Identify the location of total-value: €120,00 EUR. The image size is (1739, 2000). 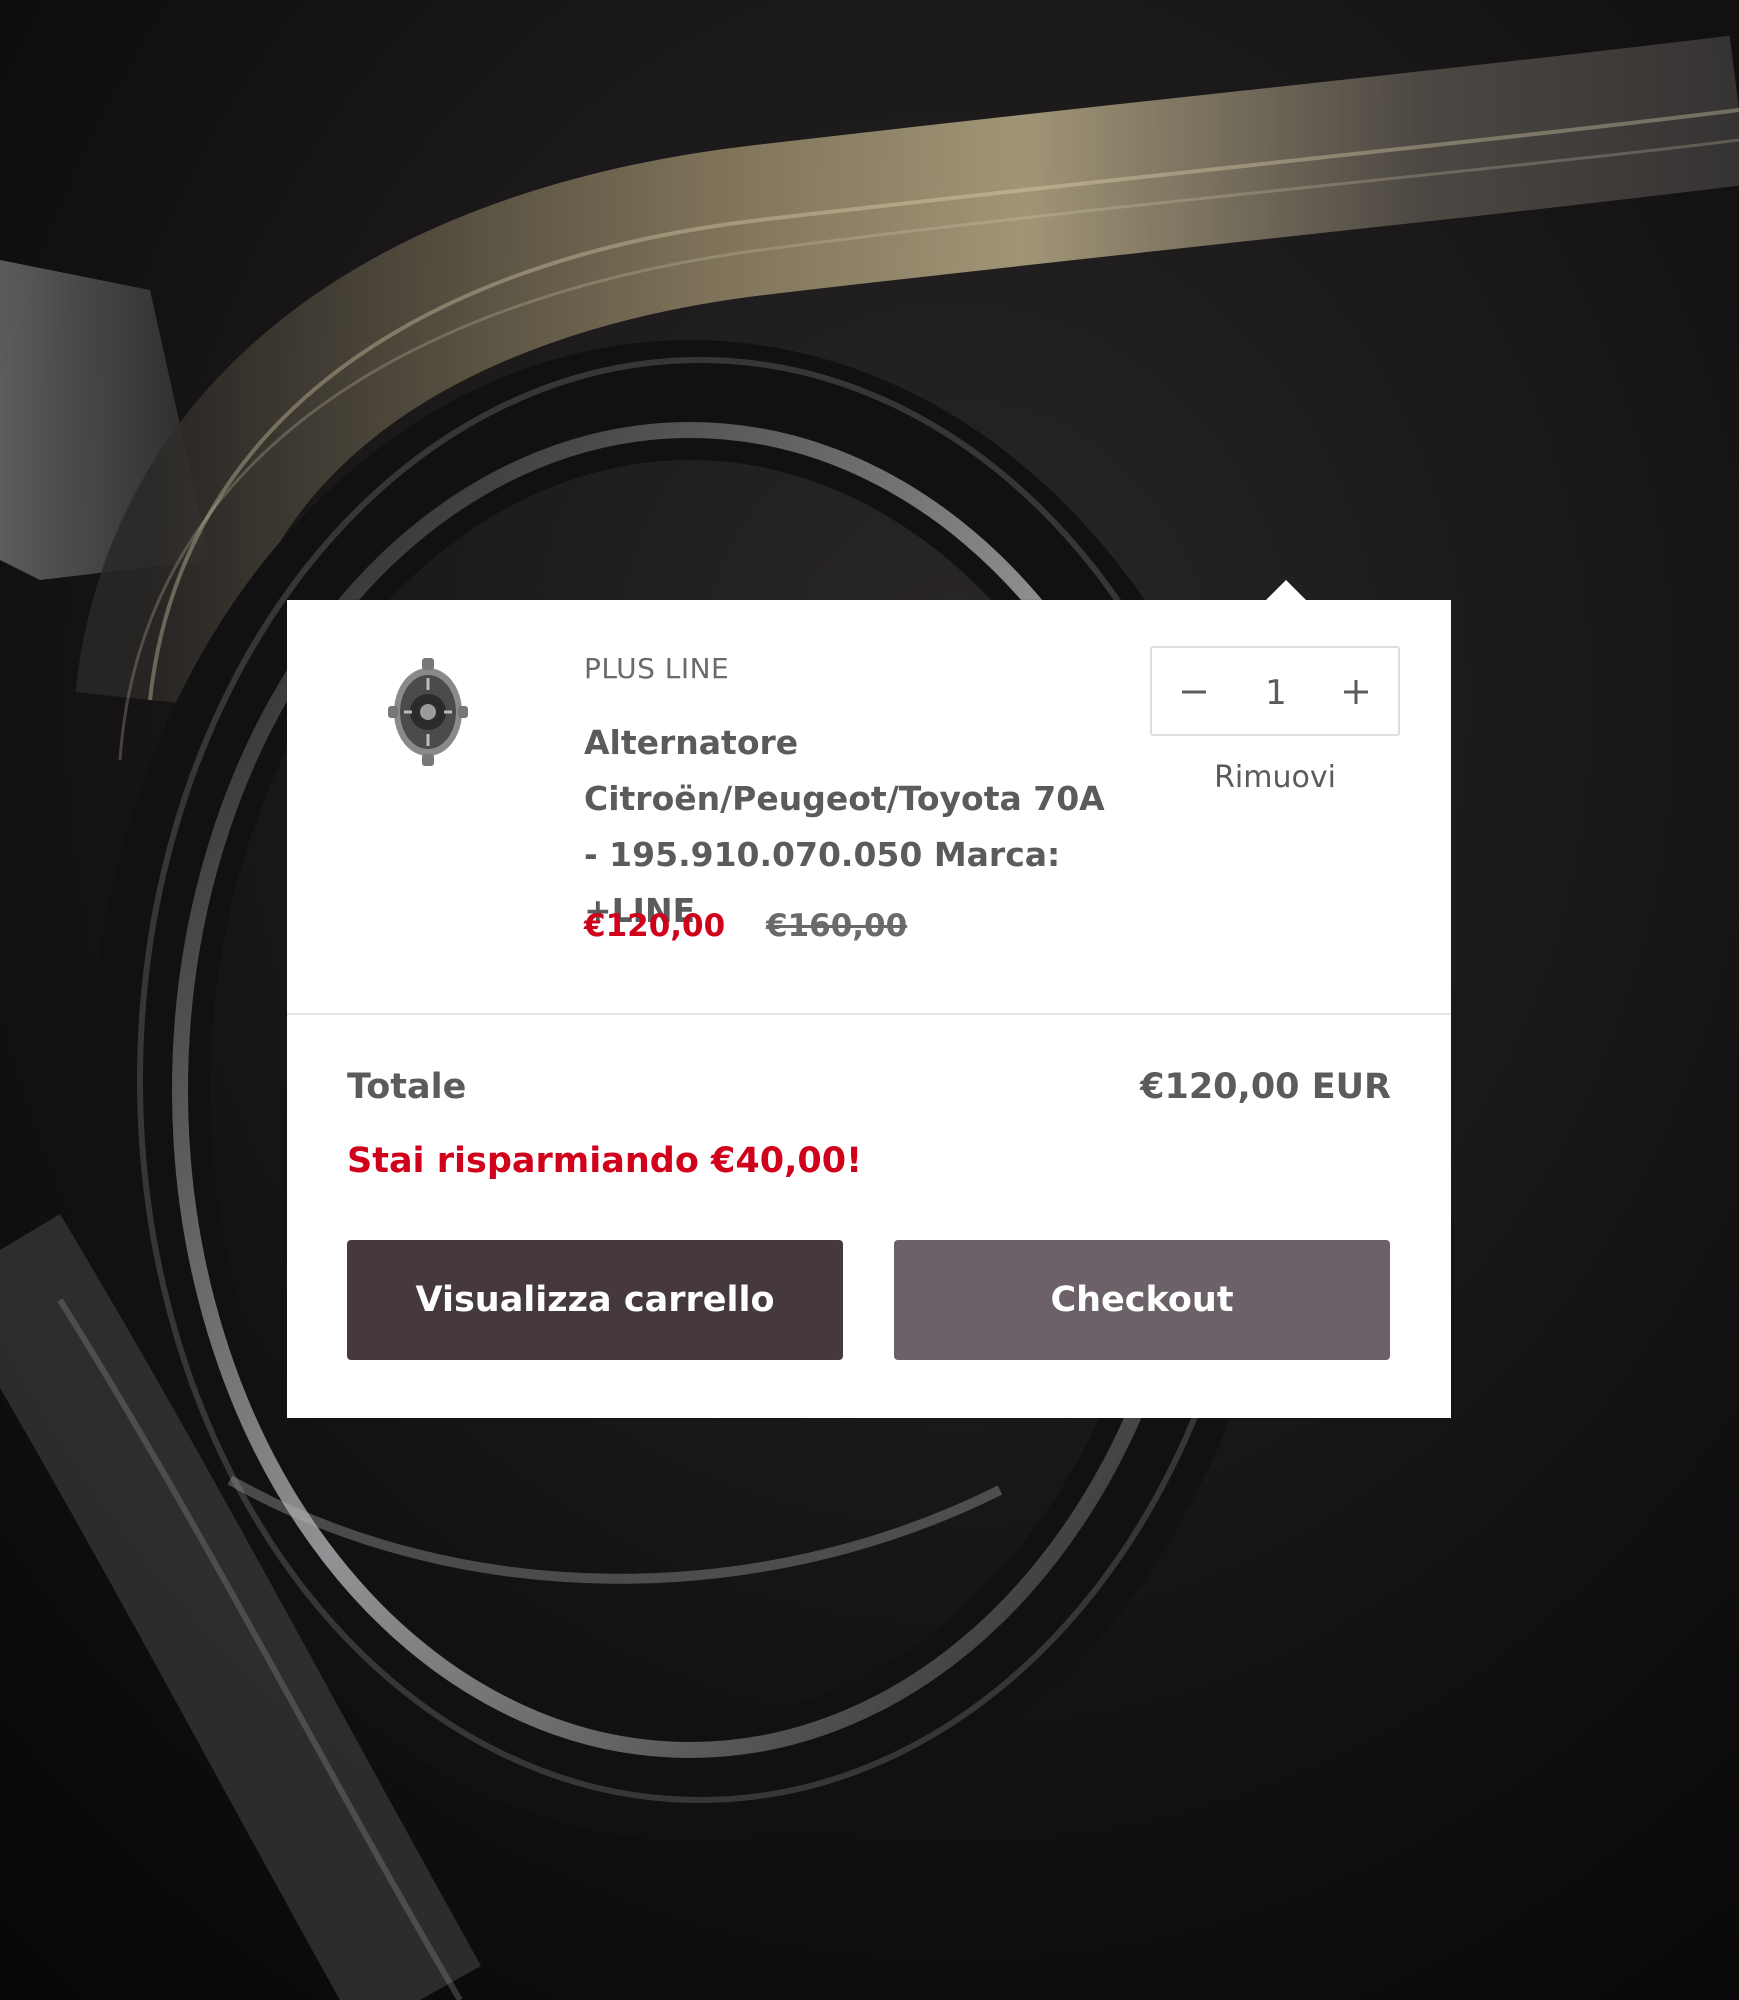
(1265, 1087).